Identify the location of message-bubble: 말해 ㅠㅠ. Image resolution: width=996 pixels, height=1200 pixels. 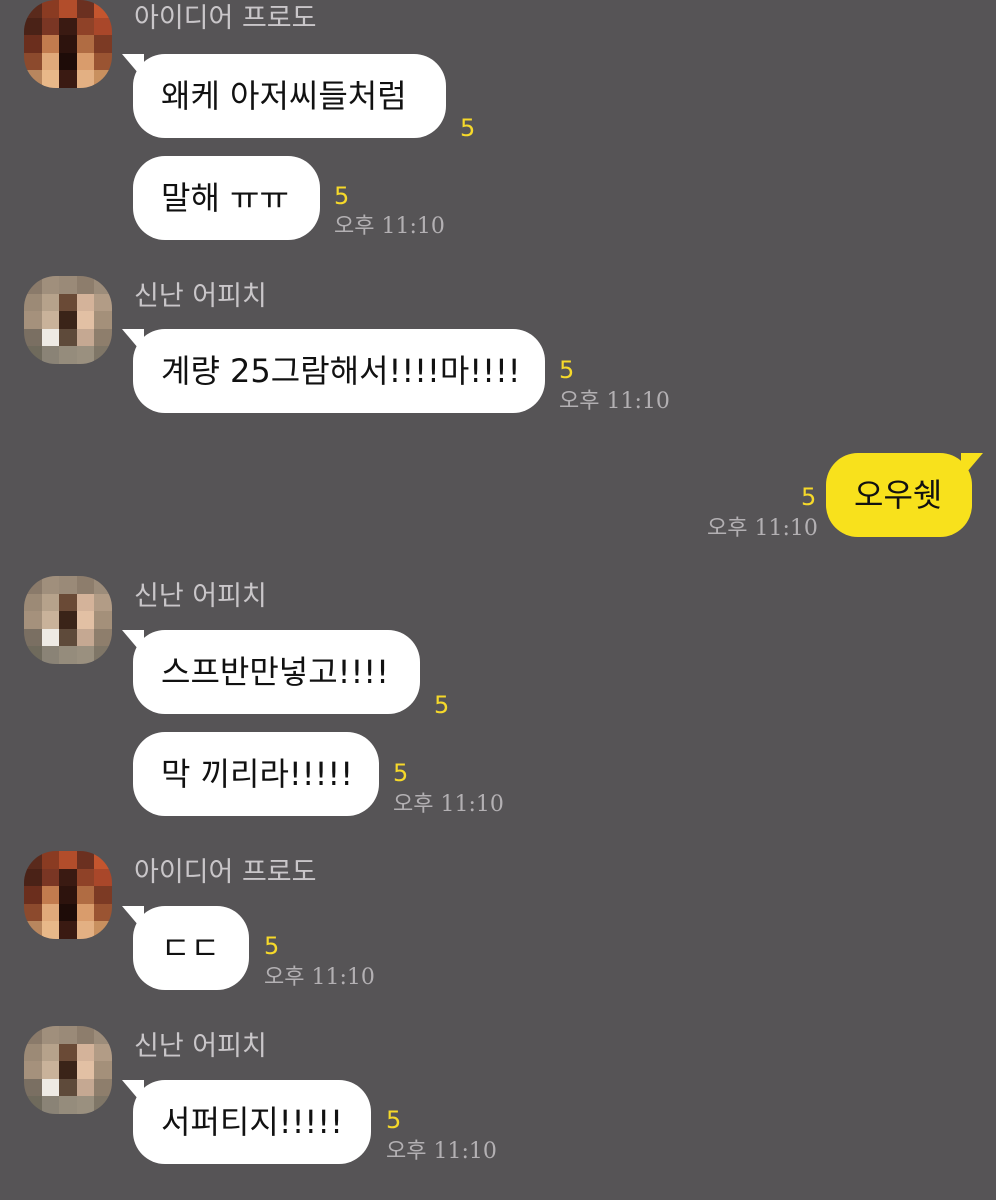
(226, 198).